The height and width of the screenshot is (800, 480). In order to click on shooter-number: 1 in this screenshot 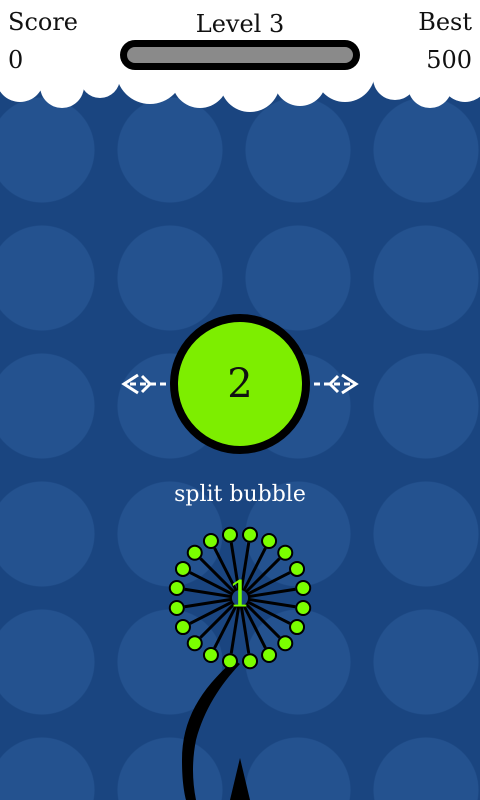, I will do `click(240, 595)`.